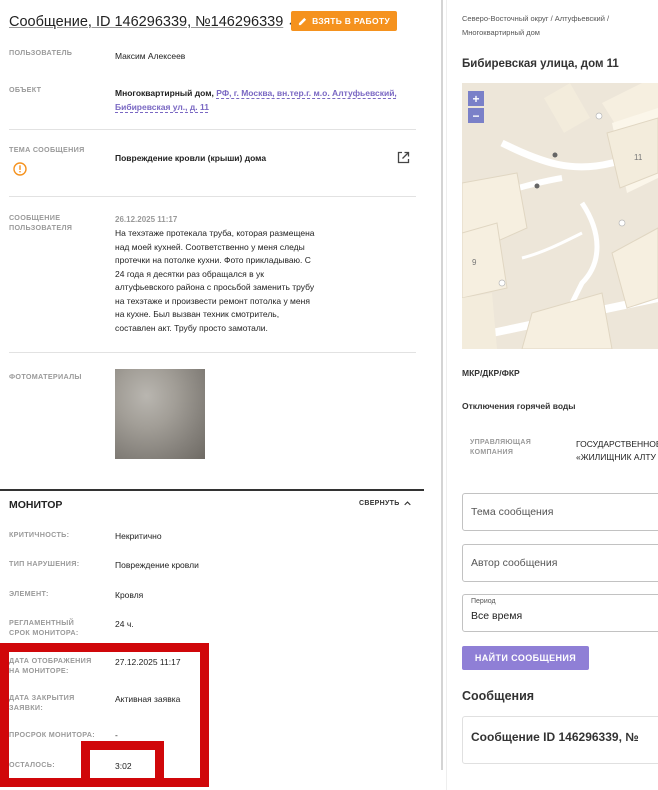 This screenshot has width=658, height=790. What do you see at coordinates (122, 764) in the screenshot?
I see `highlight-box-inner` at bounding box center [122, 764].